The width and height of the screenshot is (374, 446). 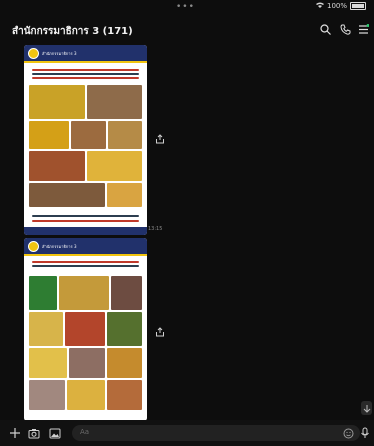 I want to click on message-placeholder: Aa, so click(x=85, y=432).